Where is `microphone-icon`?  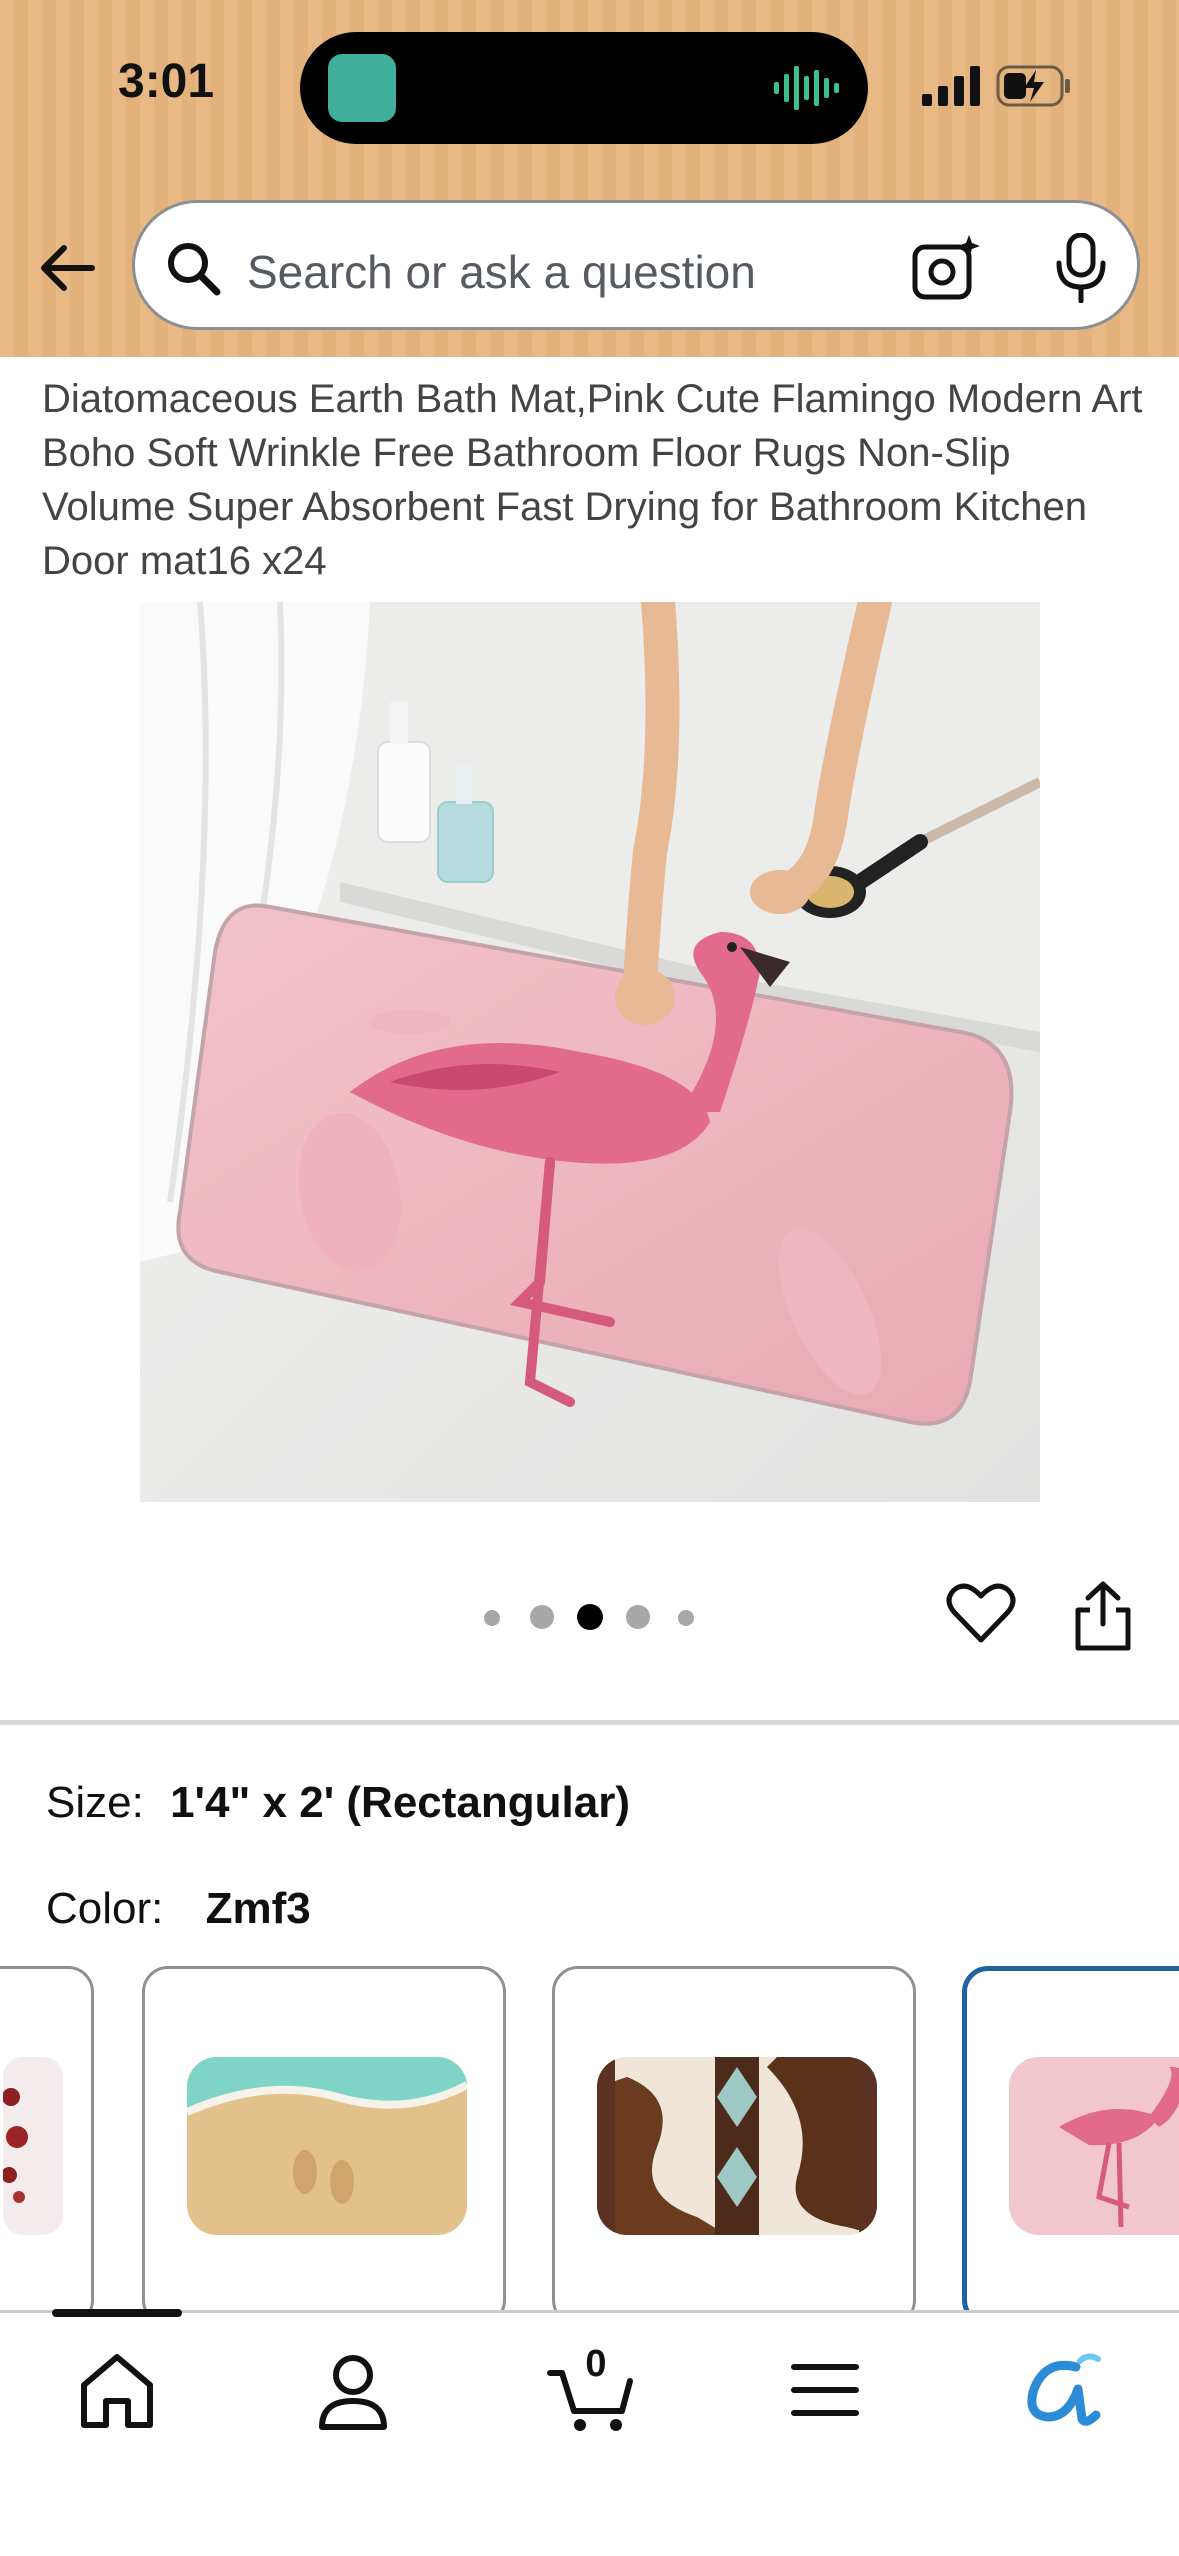
microphone-icon is located at coordinates (1081, 268).